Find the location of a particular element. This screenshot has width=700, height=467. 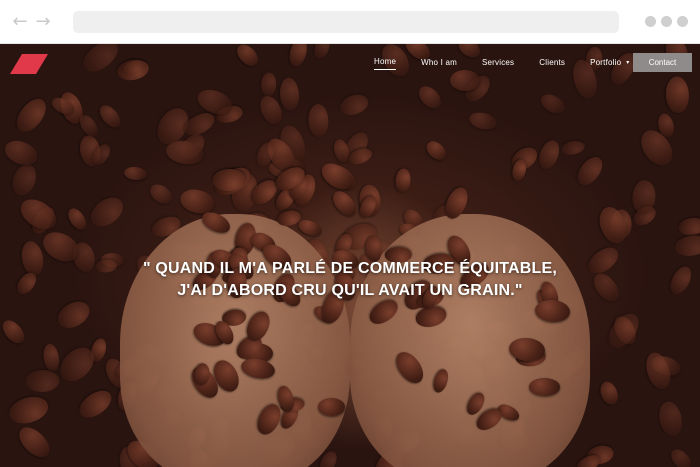

browser-toolbar: ← → is located at coordinates (350, 22).